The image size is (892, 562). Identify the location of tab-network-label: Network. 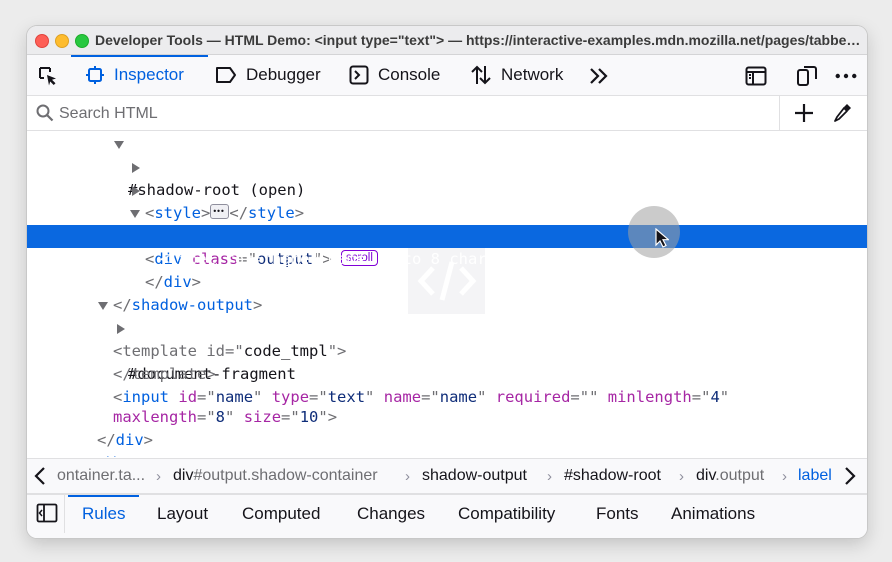
(532, 74).